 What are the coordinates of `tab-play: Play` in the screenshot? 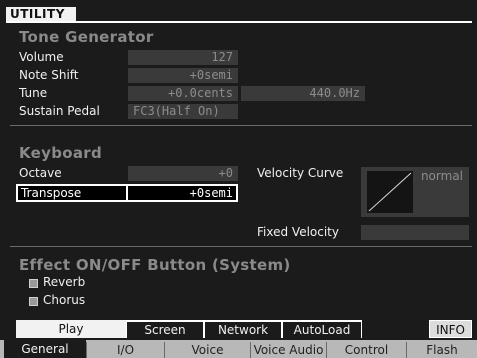 It's located at (71, 329).